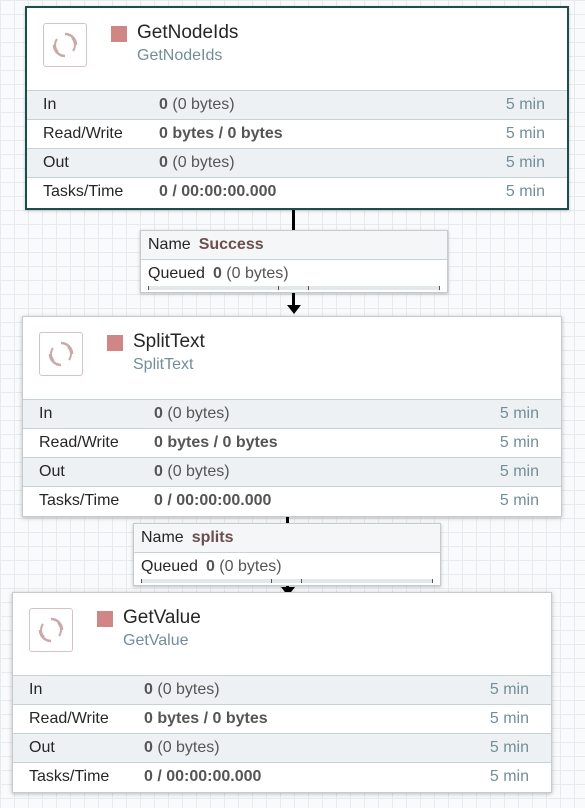 The width and height of the screenshot is (585, 808). I want to click on connection-name-row: Name splits, so click(287, 538).